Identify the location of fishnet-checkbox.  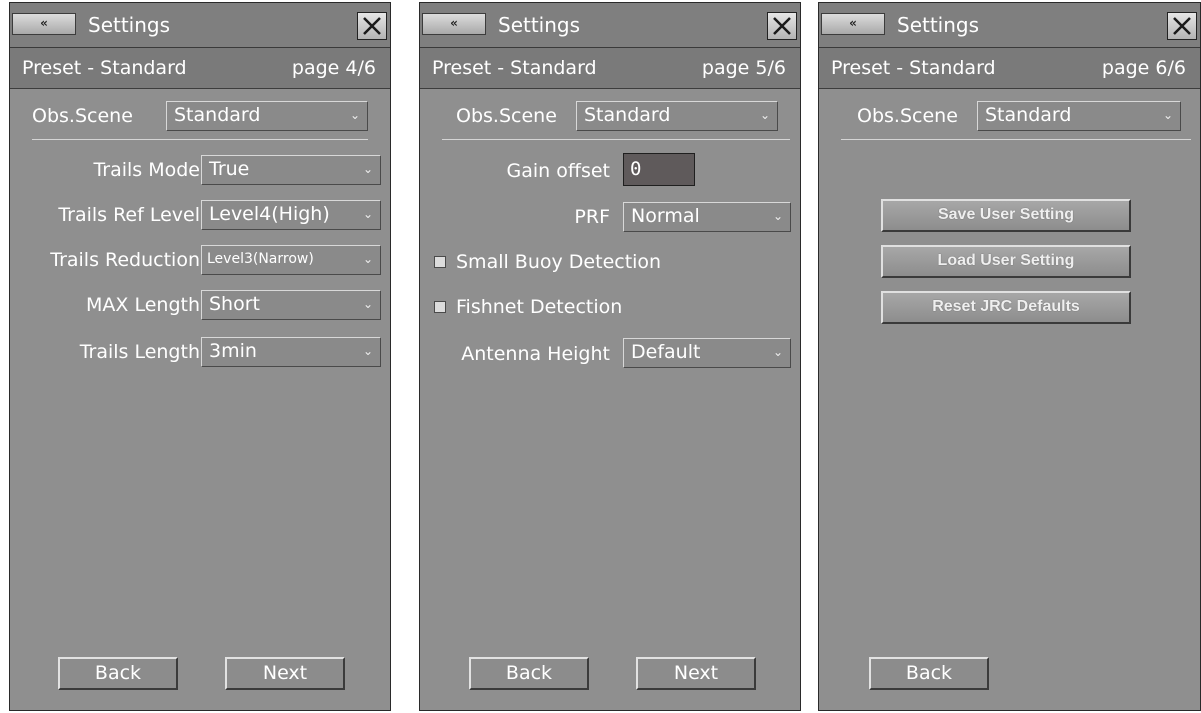
(440, 307).